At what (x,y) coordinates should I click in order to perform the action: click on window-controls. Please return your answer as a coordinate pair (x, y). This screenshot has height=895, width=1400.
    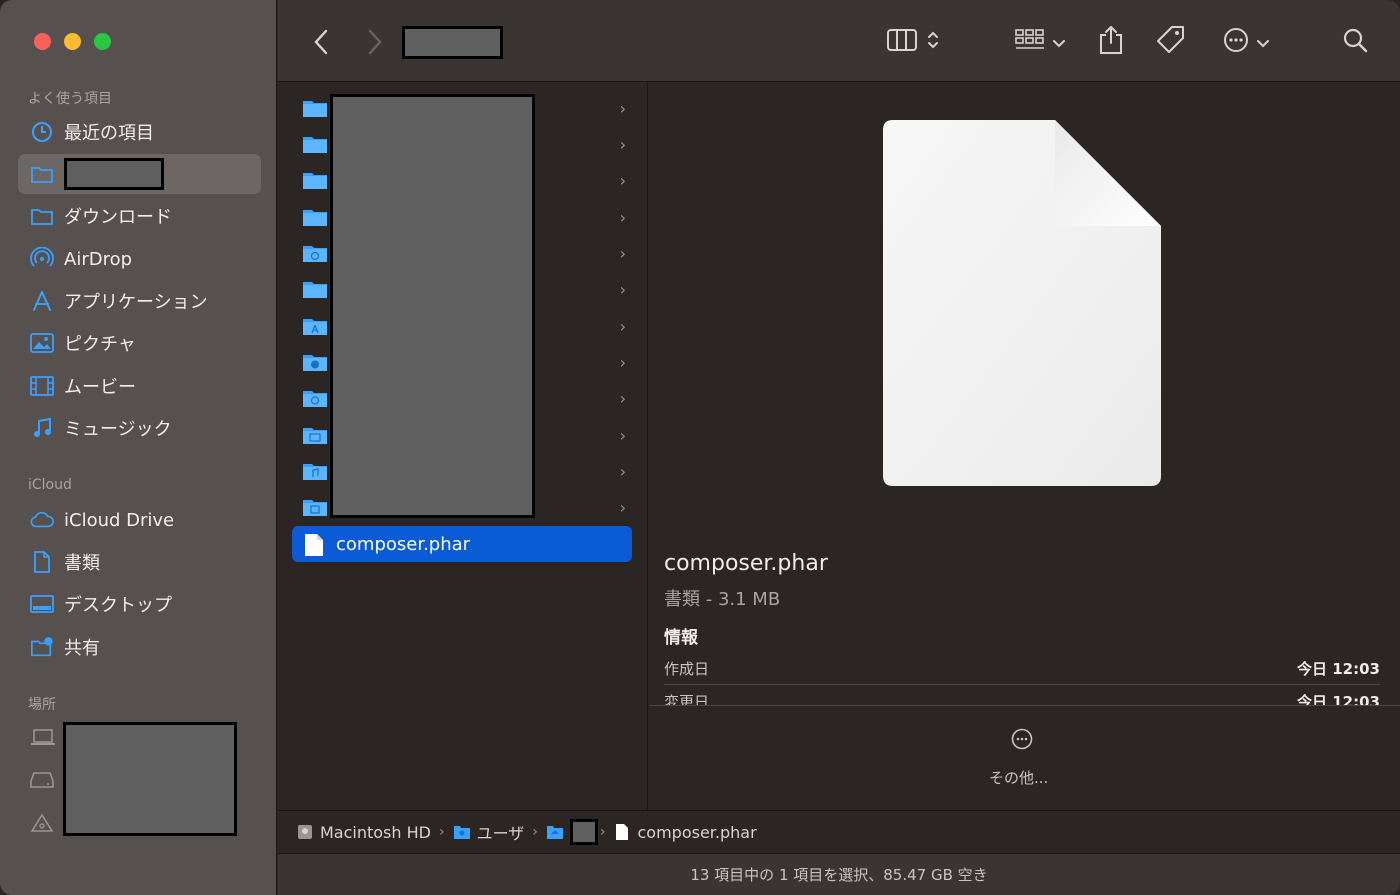
    Looking at the image, I should click on (72, 41).